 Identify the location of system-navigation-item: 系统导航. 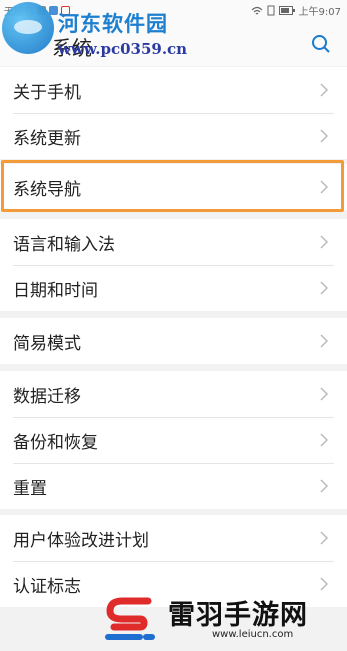
(173, 187).